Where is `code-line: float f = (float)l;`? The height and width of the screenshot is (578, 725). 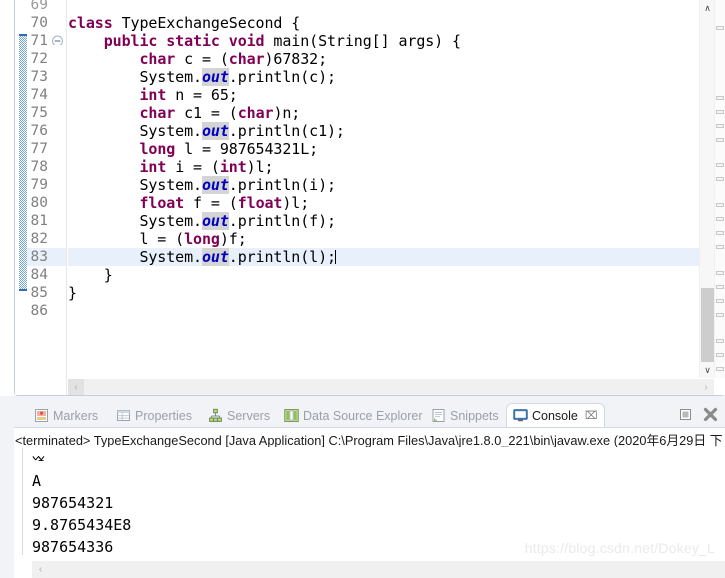 code-line: float f = (float)l; is located at coordinates (188, 203).